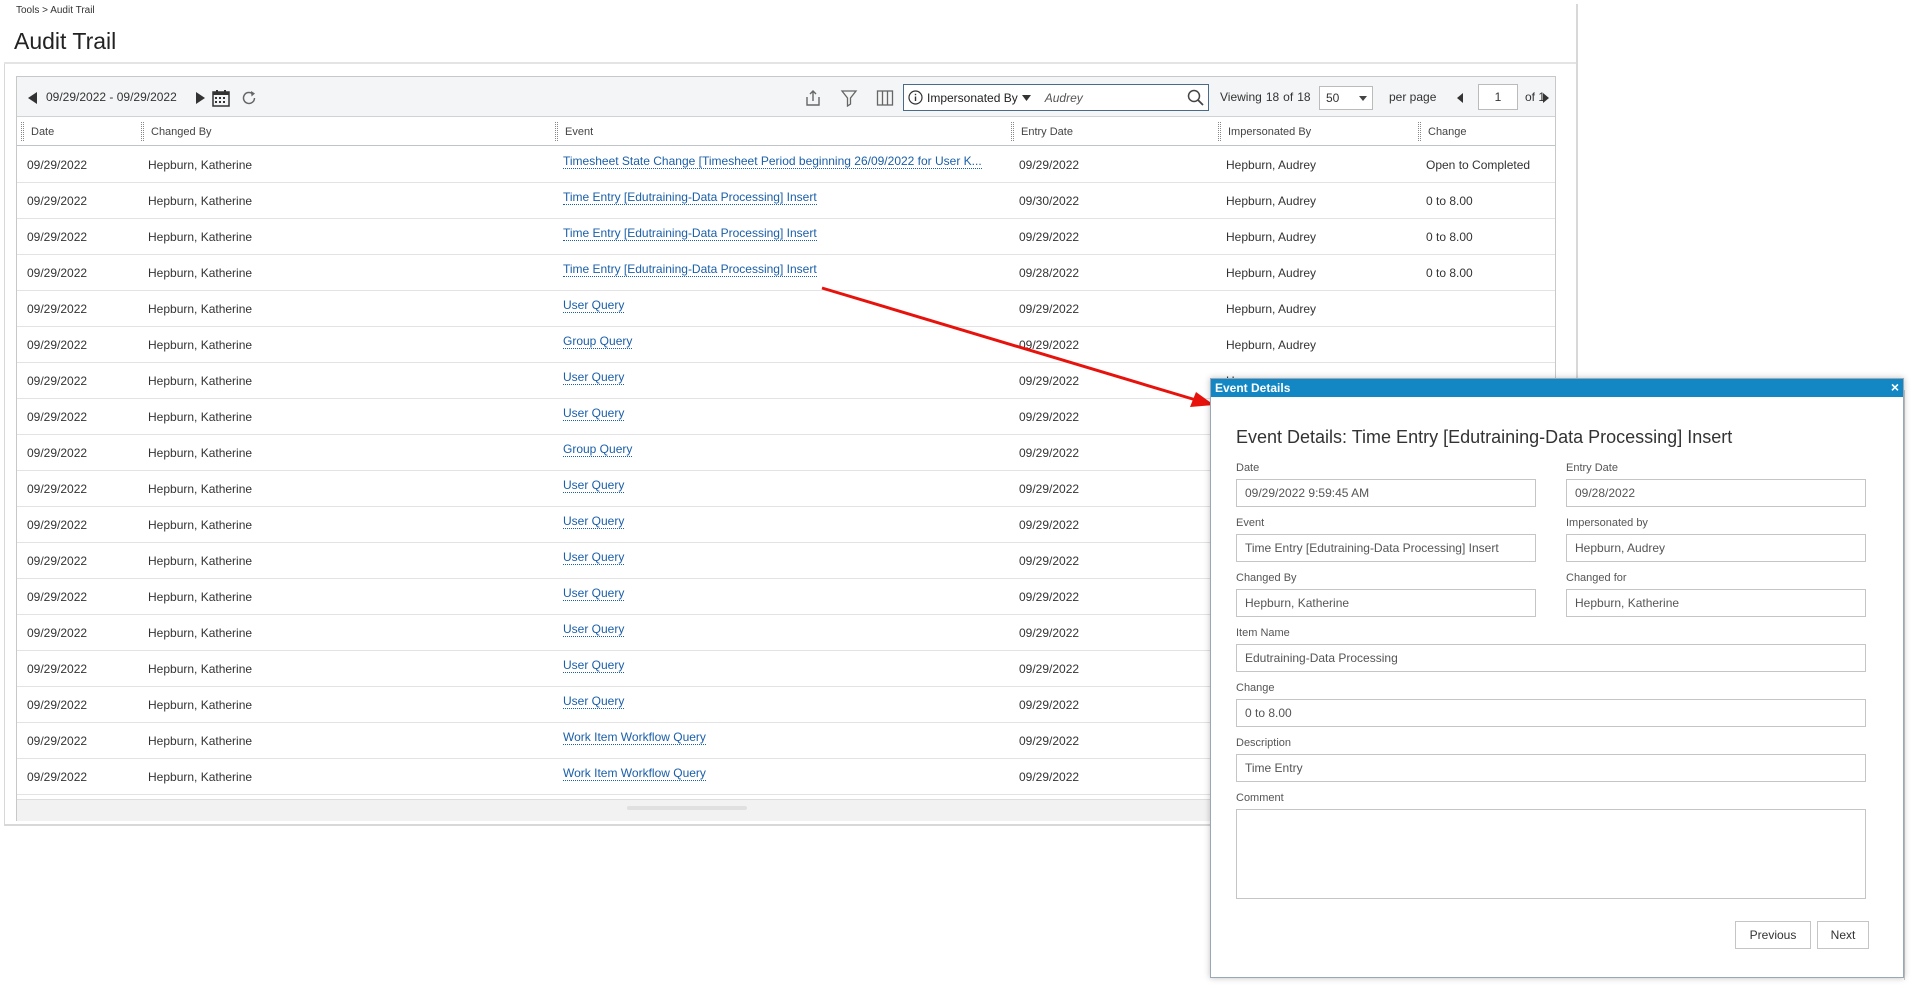  What do you see at coordinates (249, 98) in the screenshot?
I see `refresh-icon` at bounding box center [249, 98].